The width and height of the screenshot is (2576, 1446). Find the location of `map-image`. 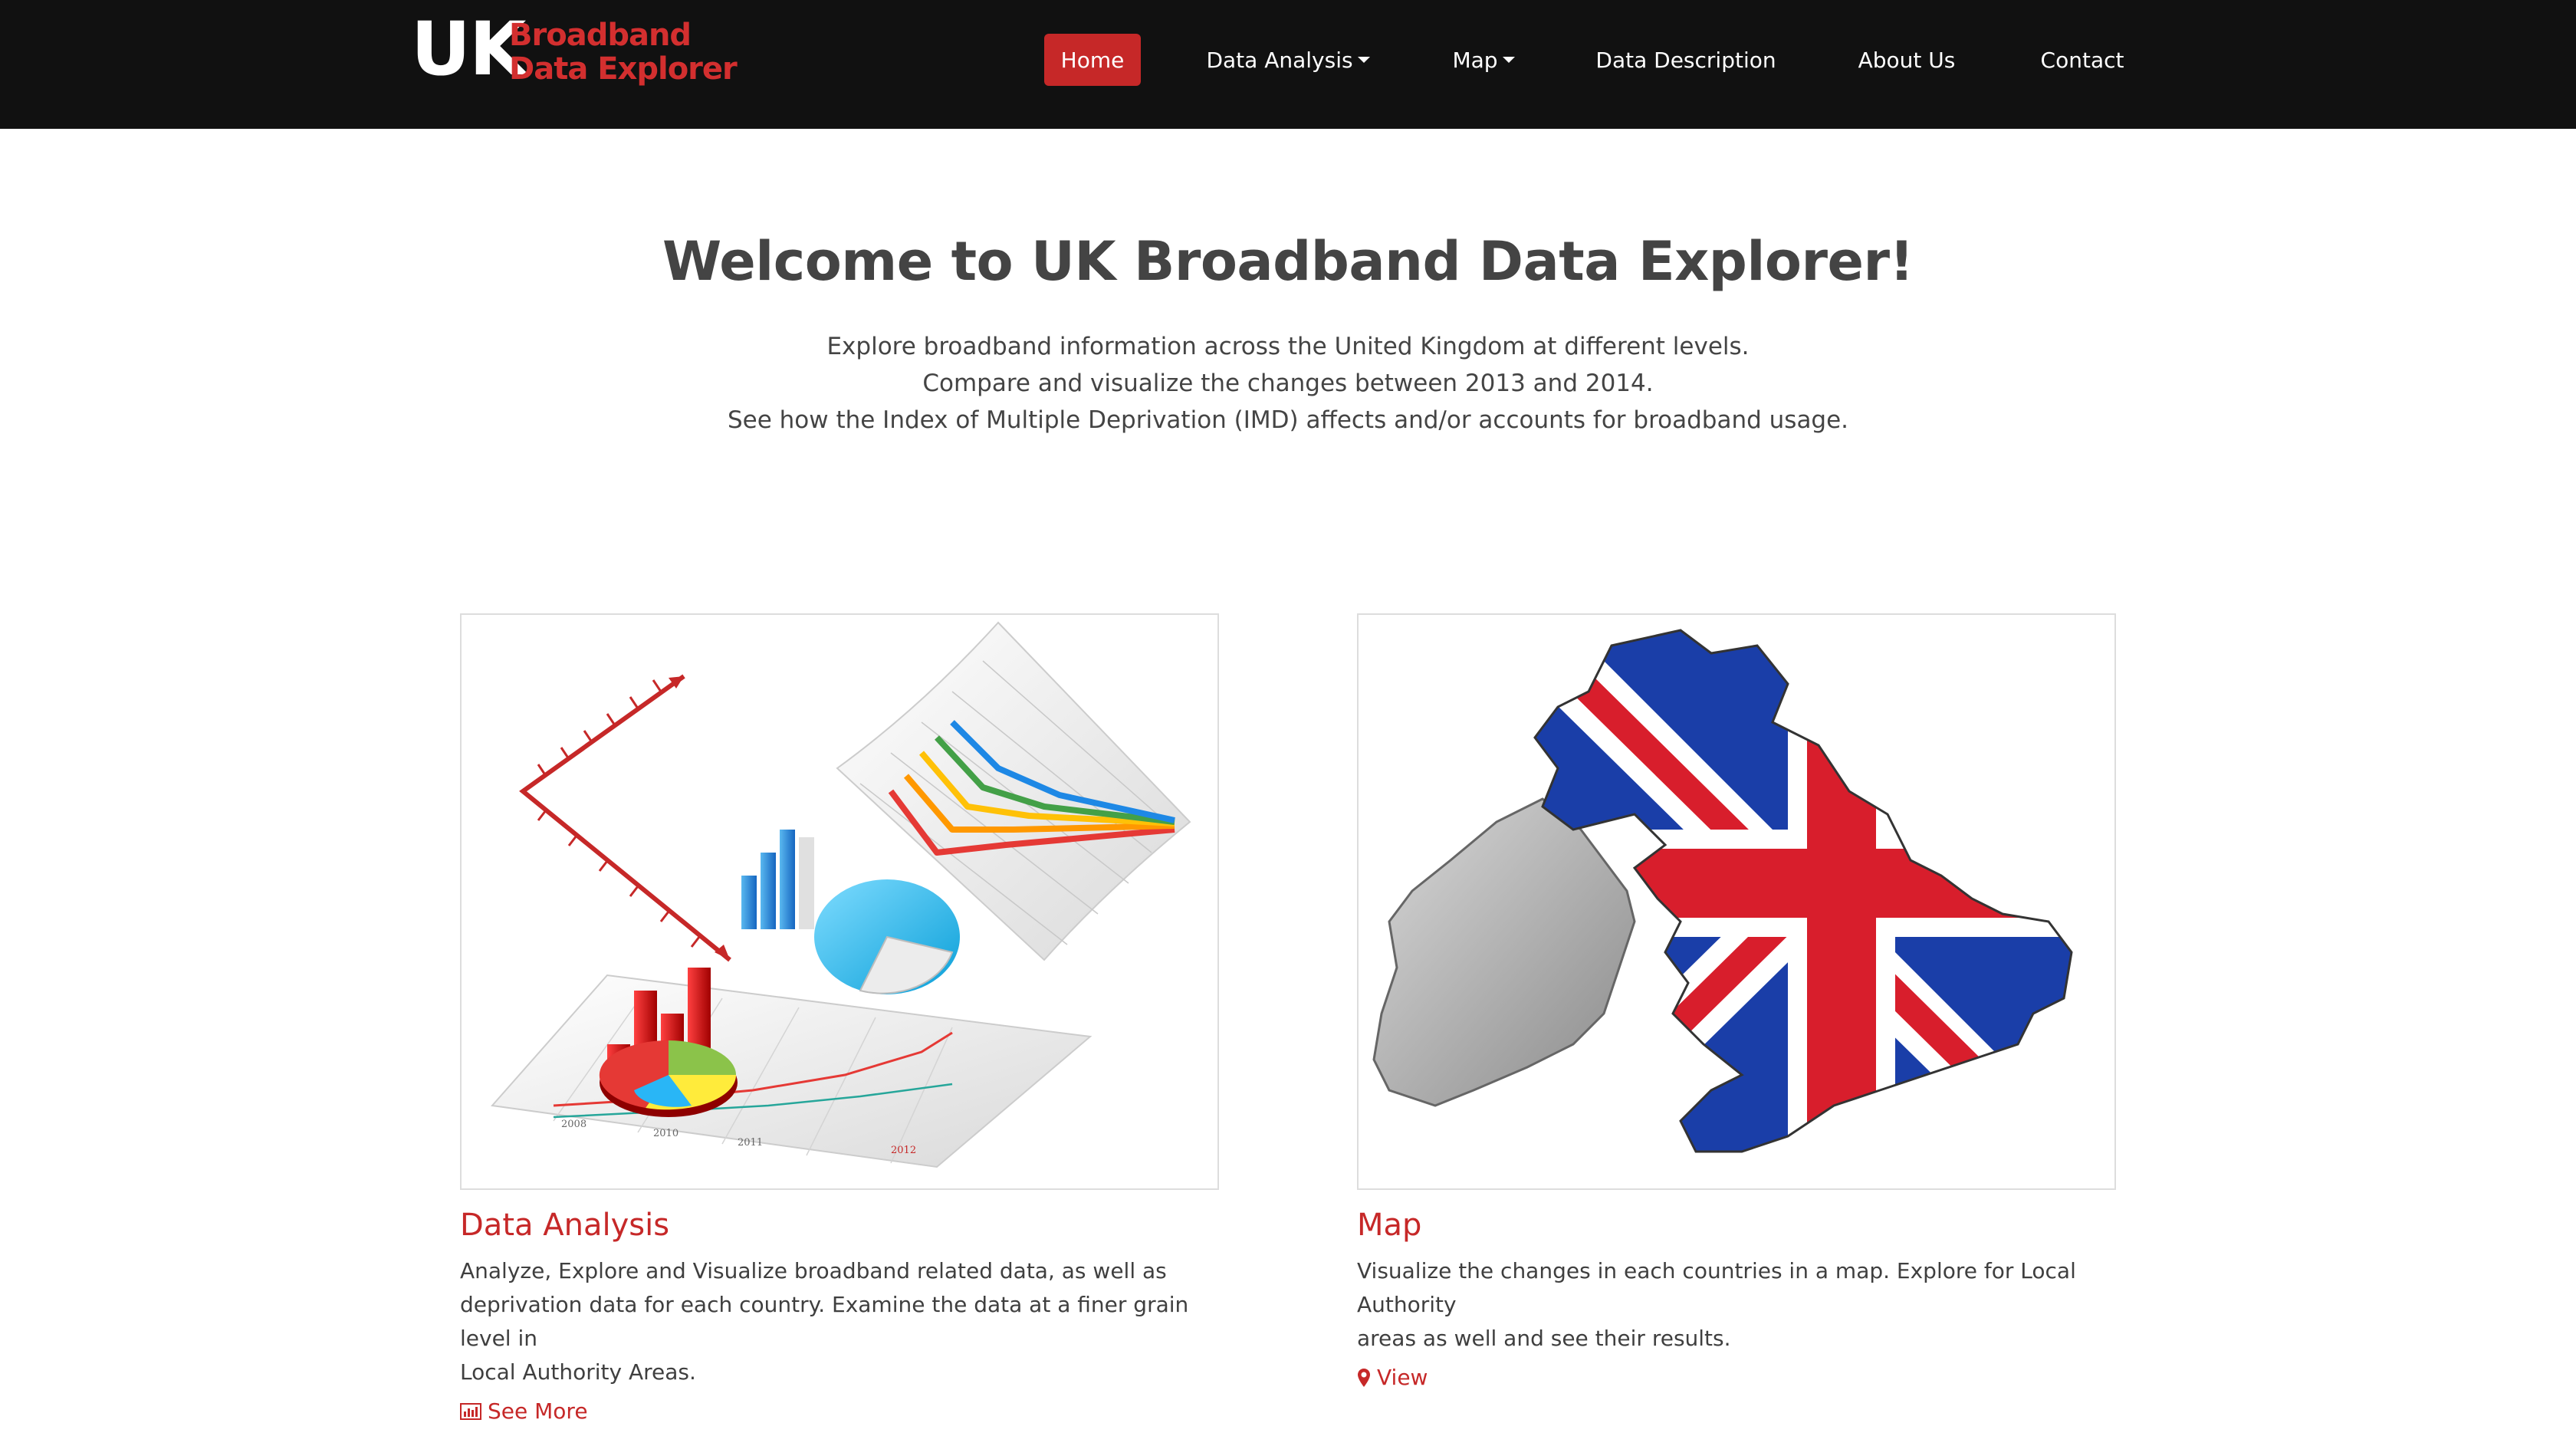

map-image is located at coordinates (1737, 902).